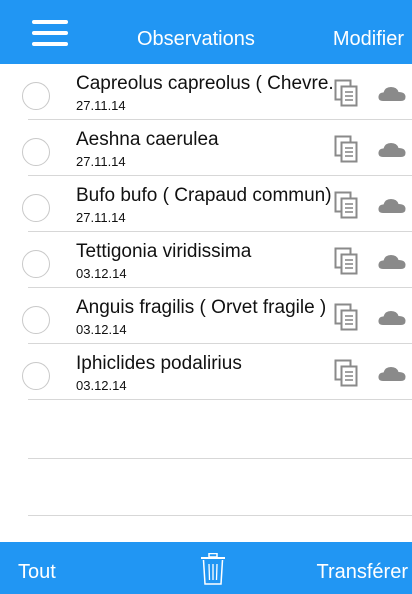 This screenshot has width=412, height=594. Describe the element at coordinates (147, 139) in the screenshot. I see `species-name: Aeshna caerulea` at that location.